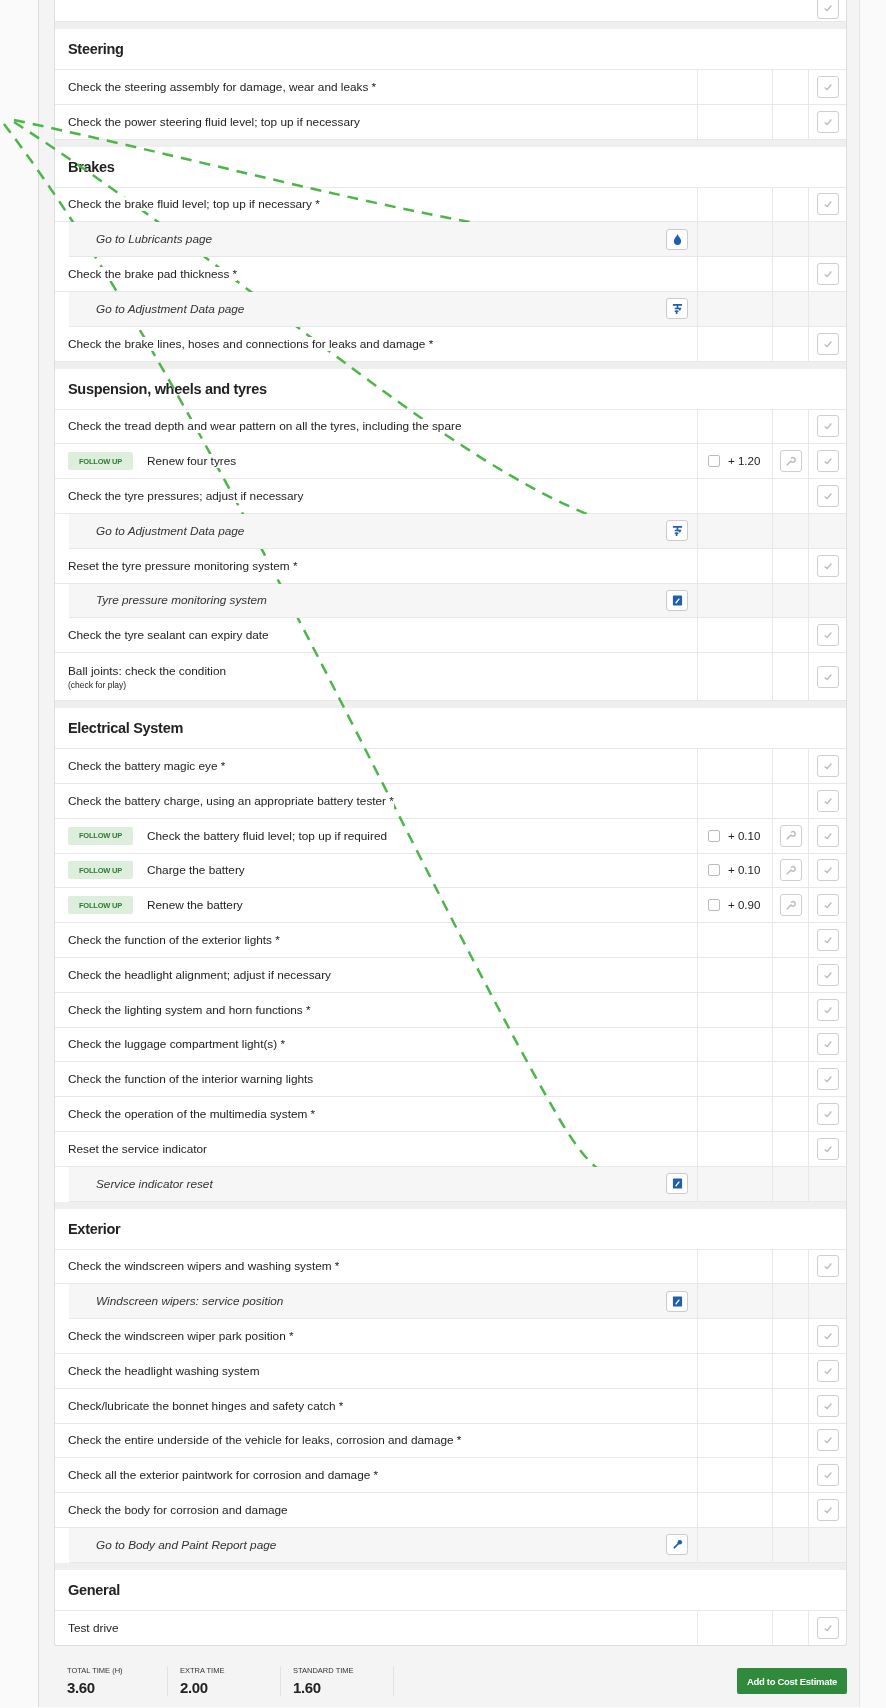 The image size is (886, 1708). Describe the element at coordinates (223, 1475) in the screenshot. I see `task-text: Check all the exterior paintwork for corrosion and damage *` at that location.